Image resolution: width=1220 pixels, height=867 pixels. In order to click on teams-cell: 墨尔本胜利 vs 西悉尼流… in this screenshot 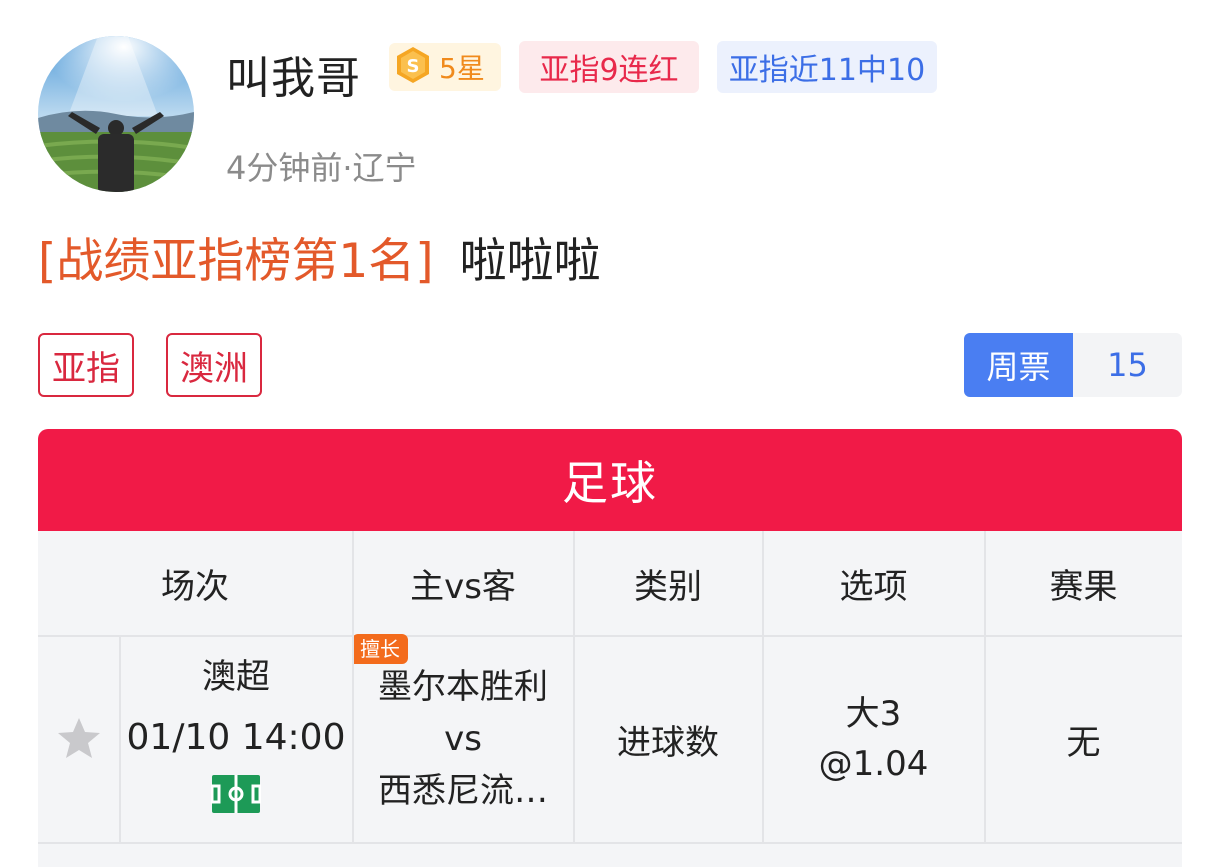, I will do `click(463, 739)`.